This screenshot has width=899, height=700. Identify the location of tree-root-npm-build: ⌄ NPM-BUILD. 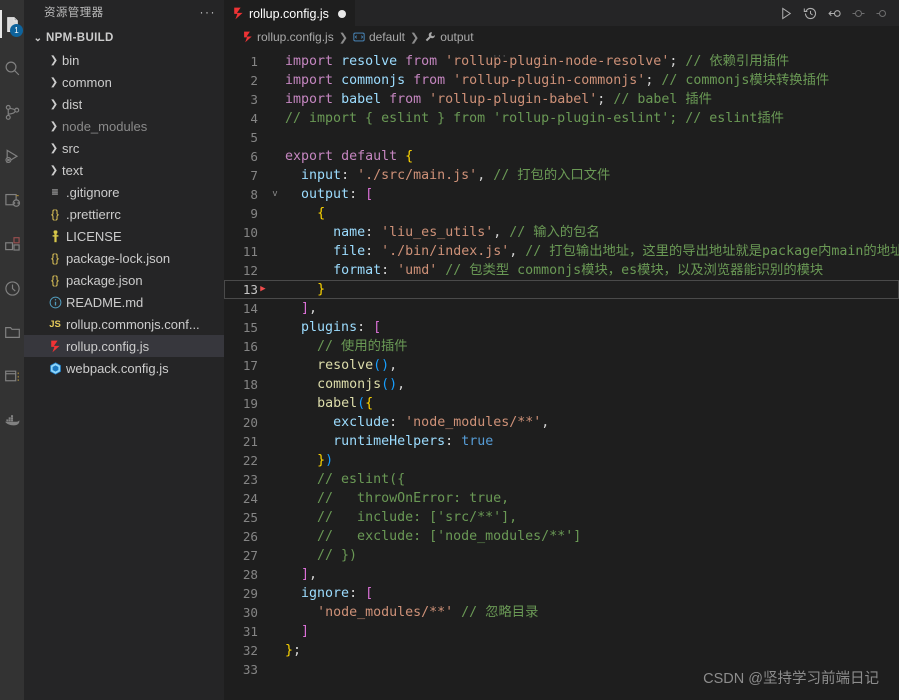
(124, 38).